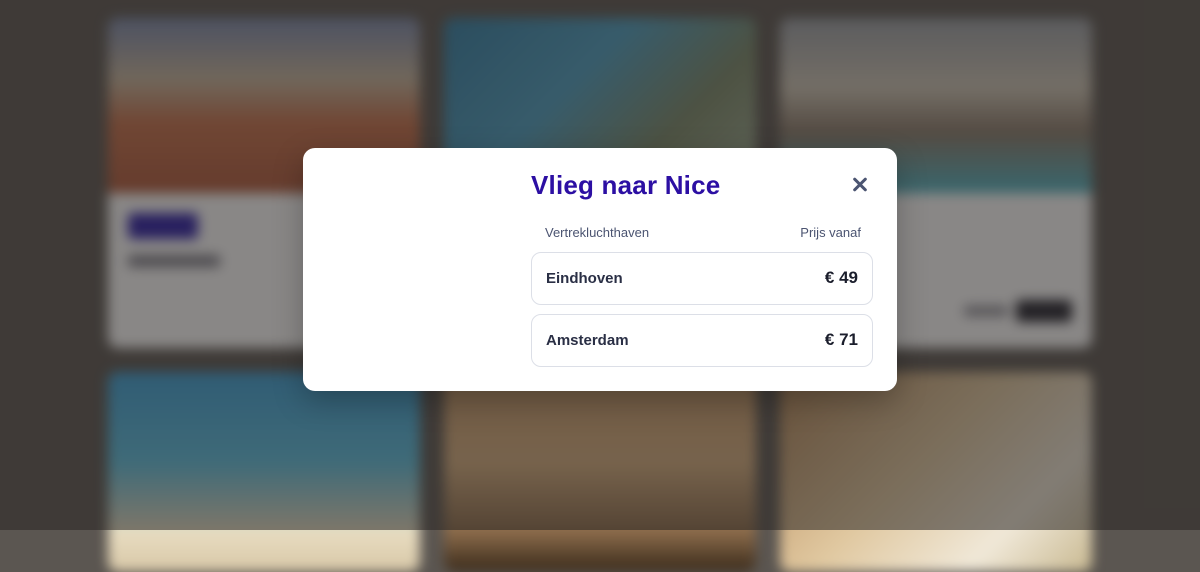 This screenshot has height=572, width=1200. Describe the element at coordinates (597, 232) in the screenshot. I see `column-header-departure: Vertrekluchthaven` at that location.